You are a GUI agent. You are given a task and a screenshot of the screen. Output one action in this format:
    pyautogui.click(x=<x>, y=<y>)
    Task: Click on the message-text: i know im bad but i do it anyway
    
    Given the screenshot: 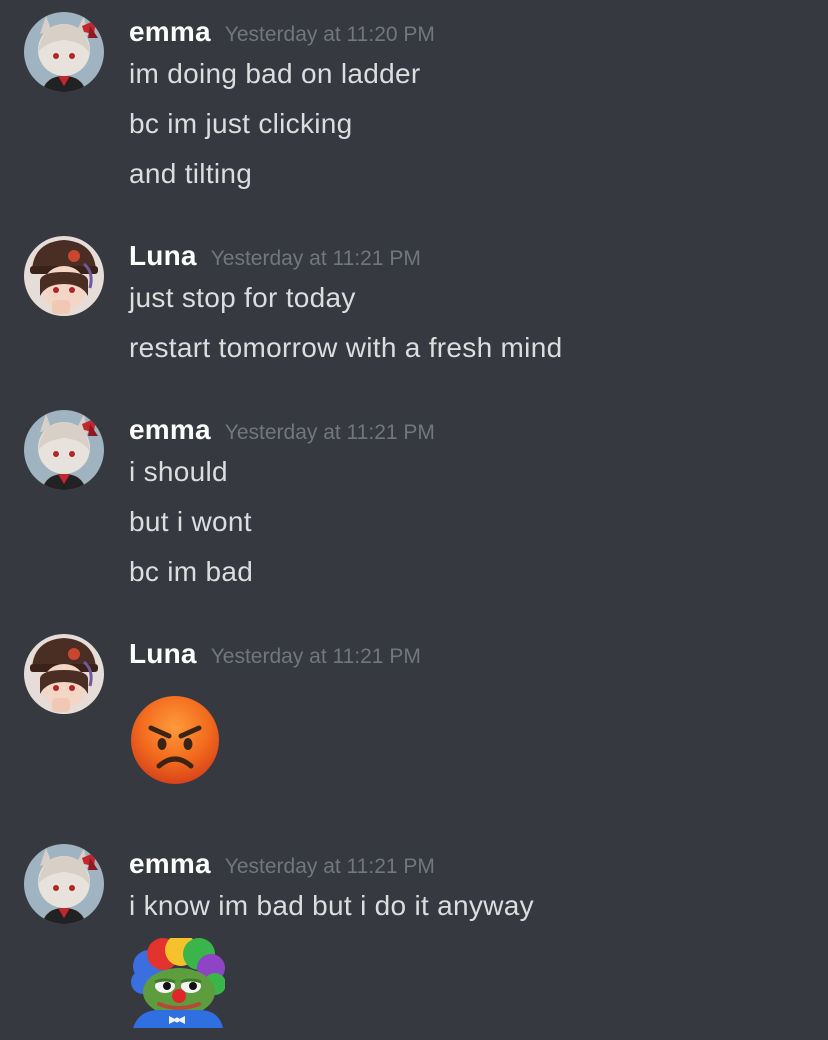 What is the action you would take?
    pyautogui.click(x=331, y=905)
    